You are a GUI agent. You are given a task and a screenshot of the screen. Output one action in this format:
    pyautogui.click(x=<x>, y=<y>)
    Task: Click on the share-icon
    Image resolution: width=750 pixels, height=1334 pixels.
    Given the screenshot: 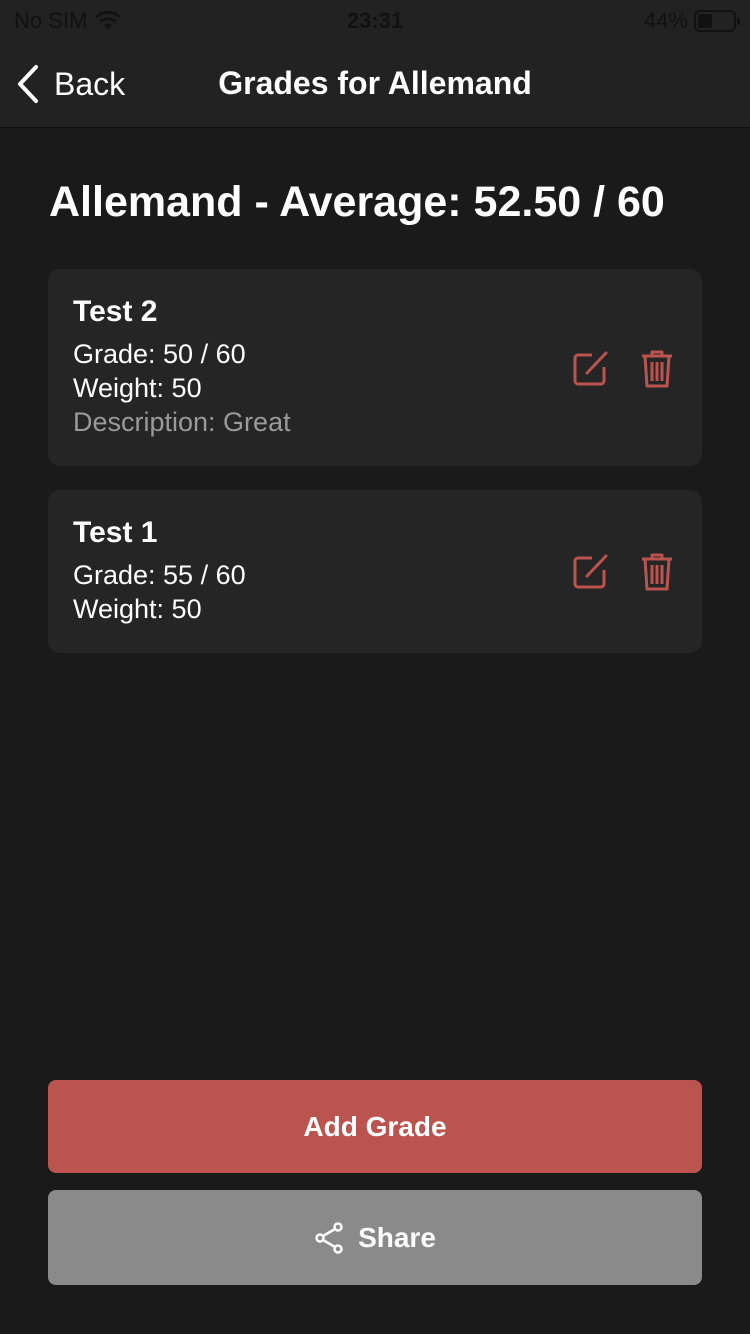 What is the action you would take?
    pyautogui.click(x=329, y=1237)
    